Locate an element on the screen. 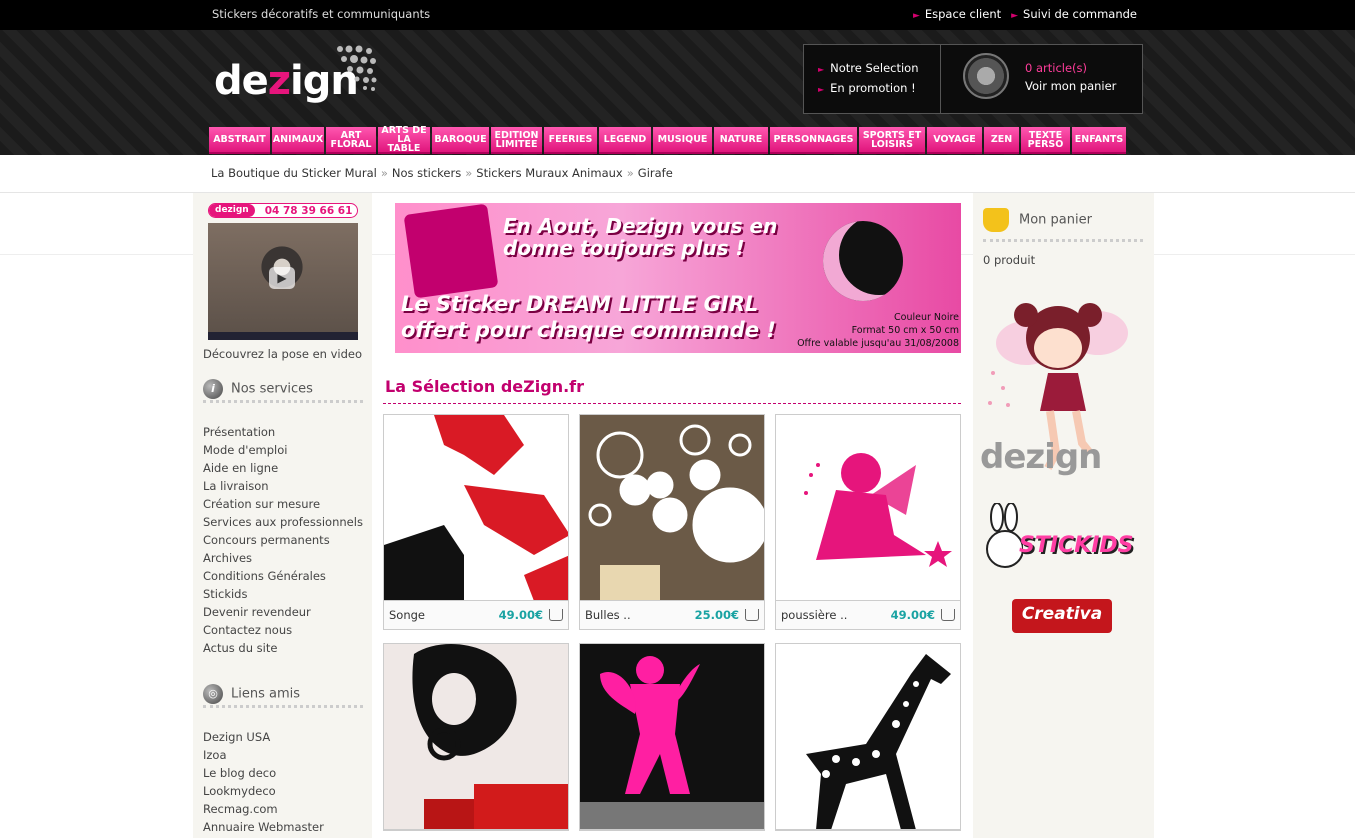 The width and height of the screenshot is (1355, 838). service-link: Conditions Générales is located at coordinates (283, 576).